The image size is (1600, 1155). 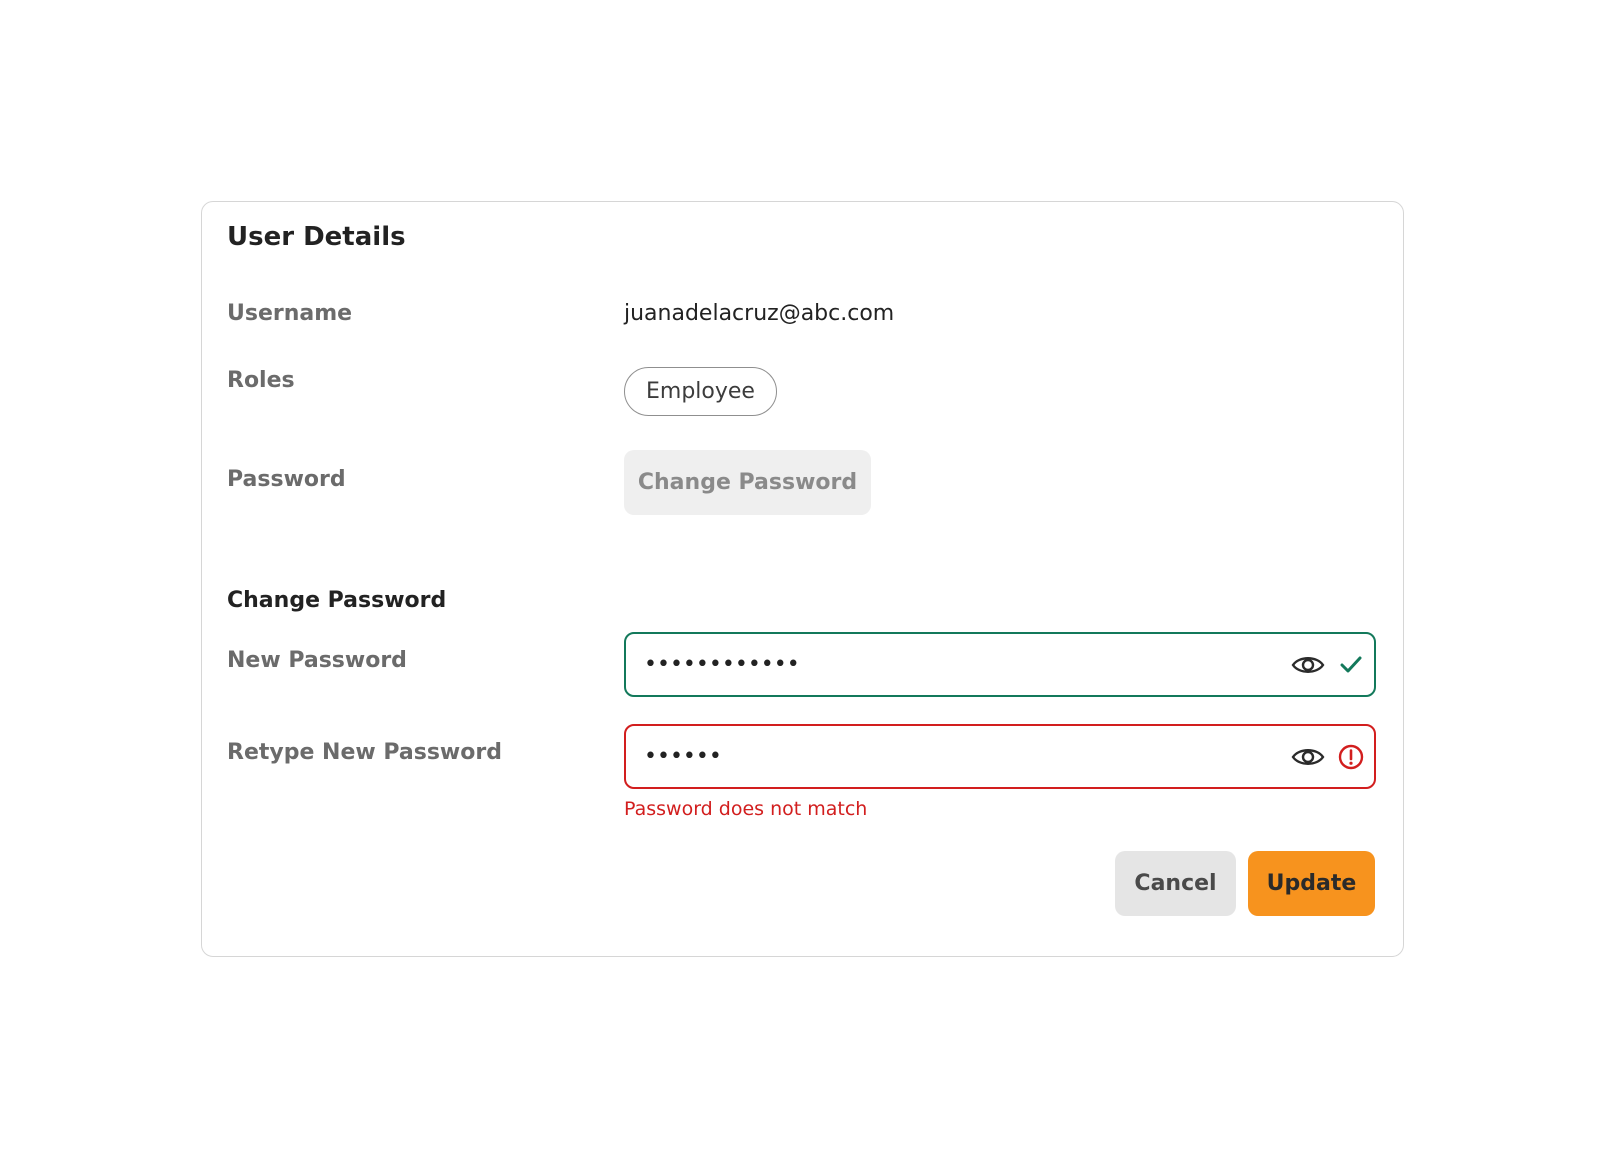 What do you see at coordinates (364, 752) in the screenshot?
I see `retype-password-label: Retype New Password` at bounding box center [364, 752].